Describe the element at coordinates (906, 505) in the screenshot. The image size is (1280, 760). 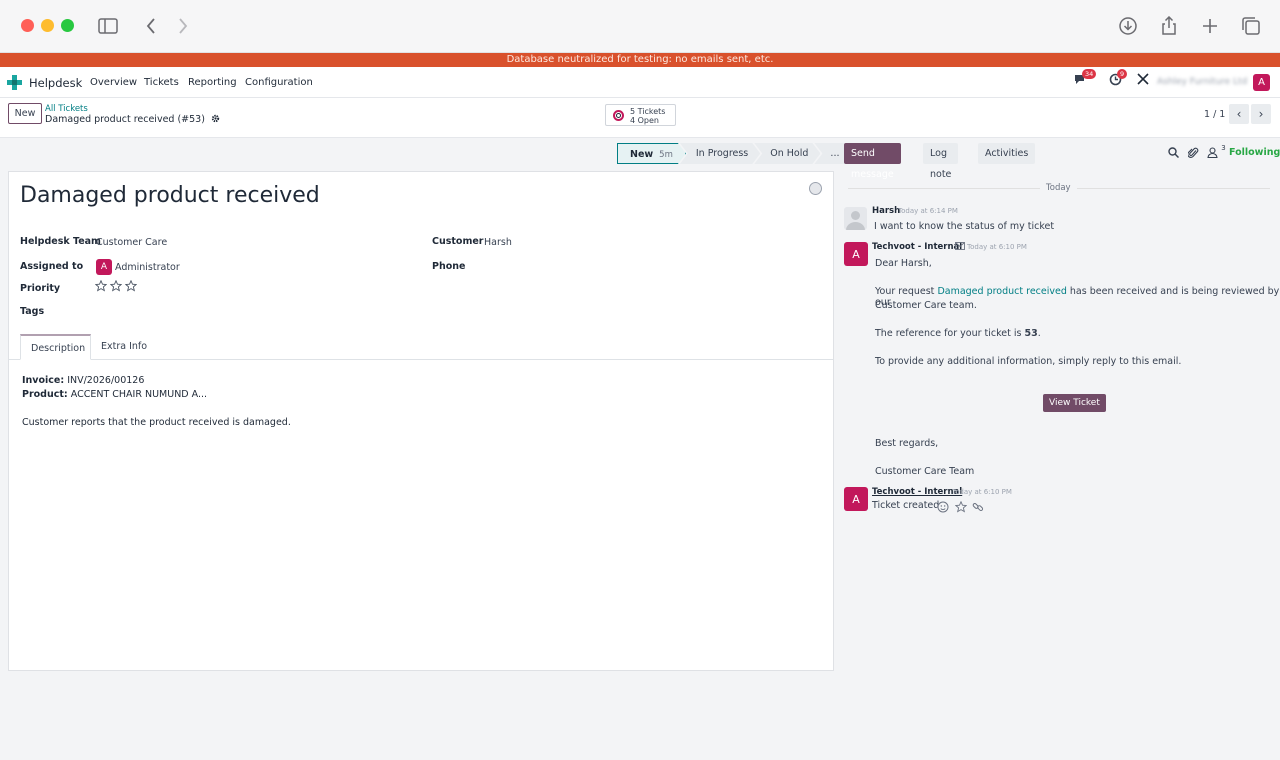
I see `message-body: Ticket created` at that location.